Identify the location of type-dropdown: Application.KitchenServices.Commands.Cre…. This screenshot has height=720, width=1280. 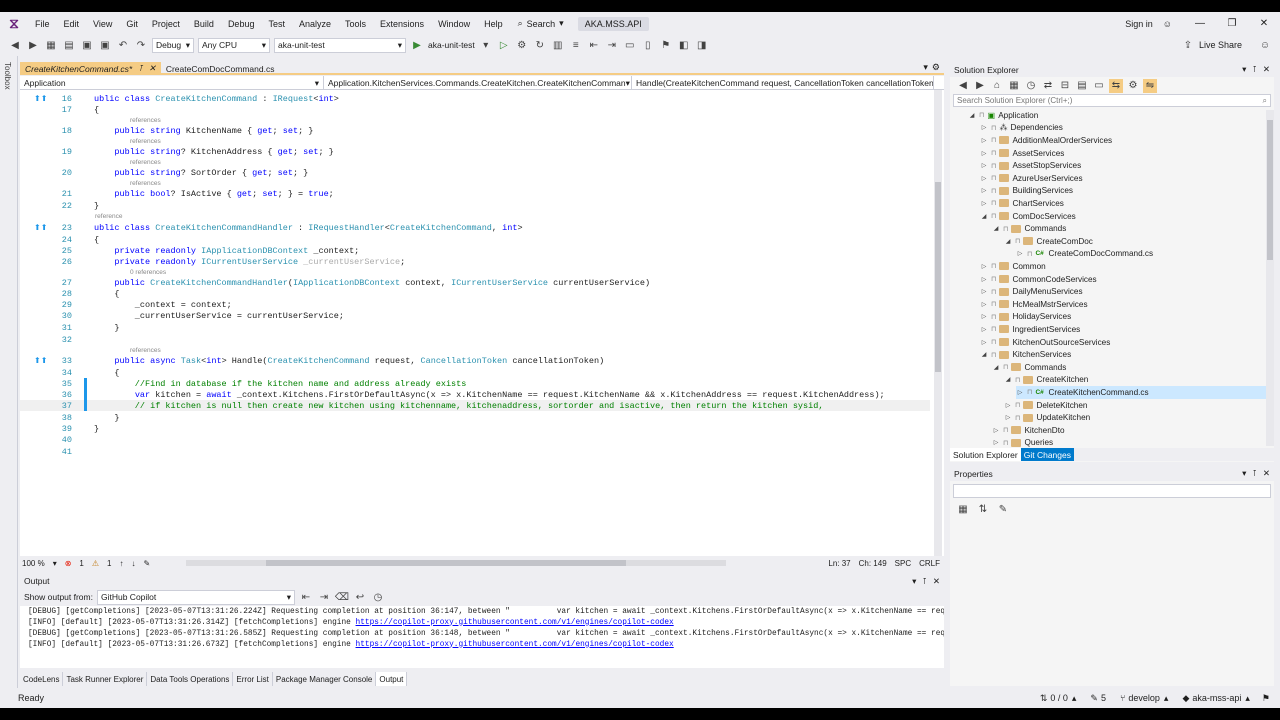
(478, 83).